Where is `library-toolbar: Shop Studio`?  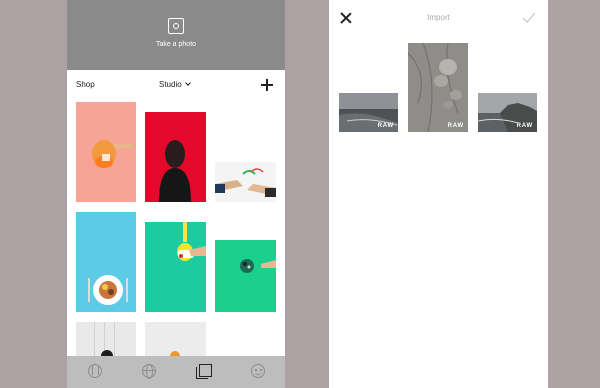
library-toolbar: Shop Studio is located at coordinates (176, 85).